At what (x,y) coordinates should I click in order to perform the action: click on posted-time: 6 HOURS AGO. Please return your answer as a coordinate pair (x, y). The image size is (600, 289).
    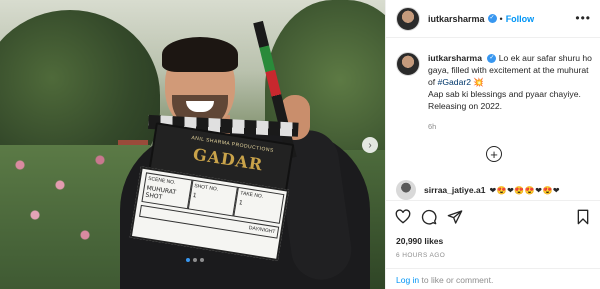
    Looking at the image, I should click on (421, 255).